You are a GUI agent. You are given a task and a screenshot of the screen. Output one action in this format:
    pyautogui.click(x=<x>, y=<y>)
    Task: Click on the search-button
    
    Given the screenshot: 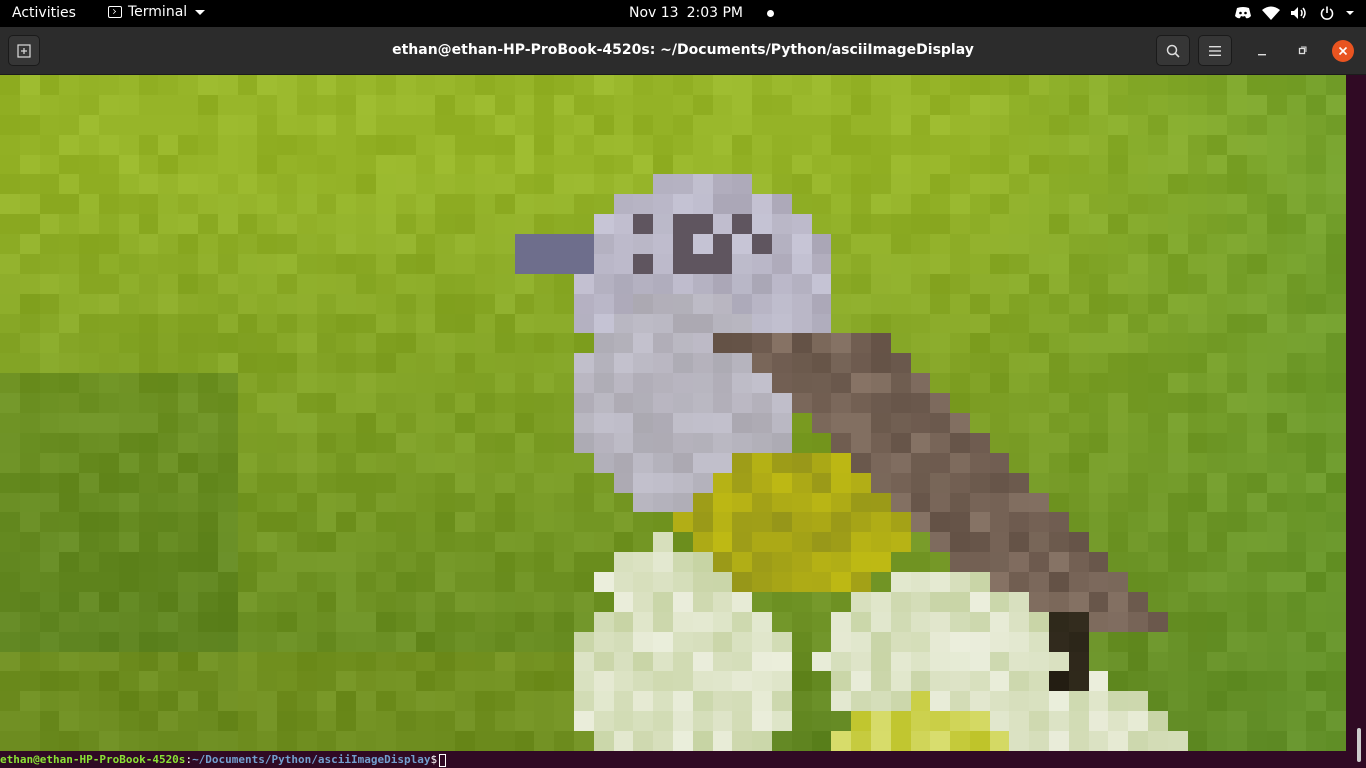 What is the action you would take?
    pyautogui.click(x=1173, y=50)
    